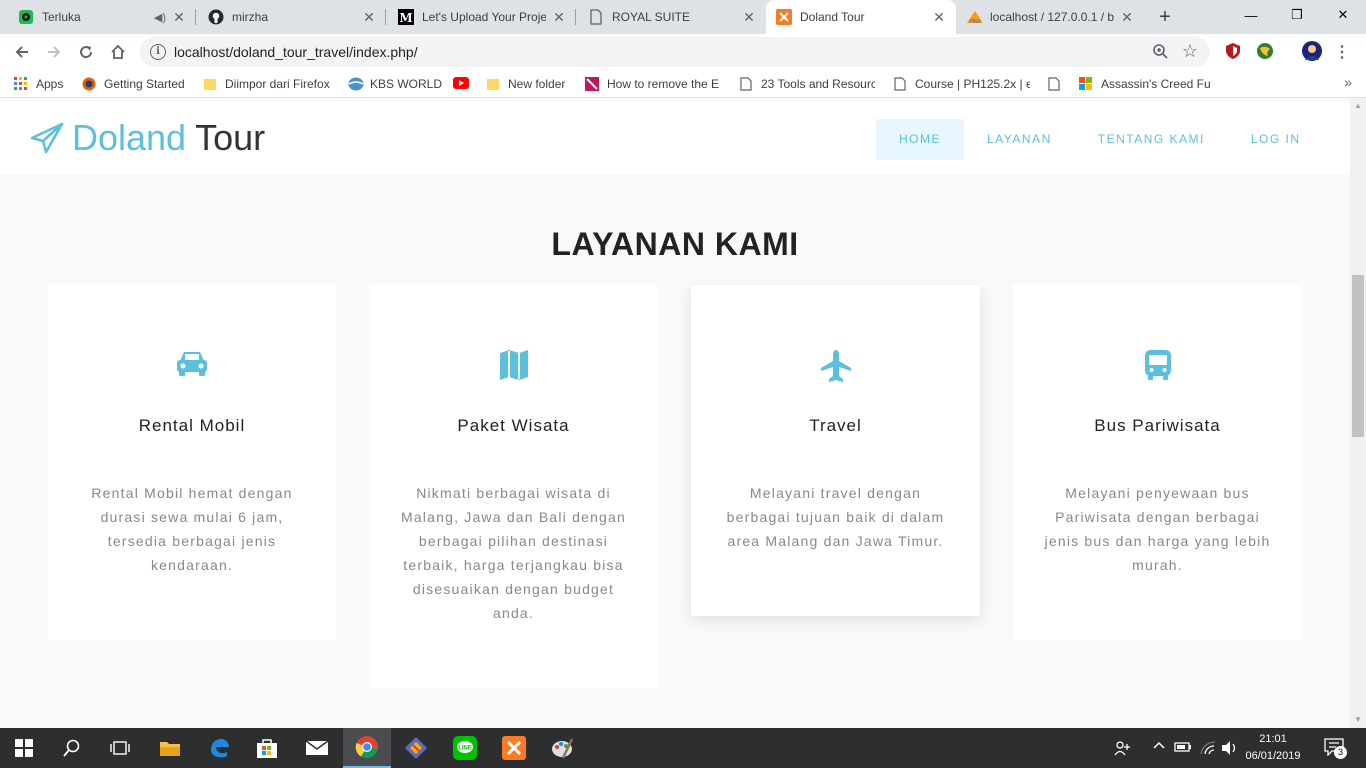 Image resolution: width=1366 pixels, height=768 pixels. Describe the element at coordinates (292, 17) in the screenshot. I see `tab-mirzha: mirzha ✕` at that location.